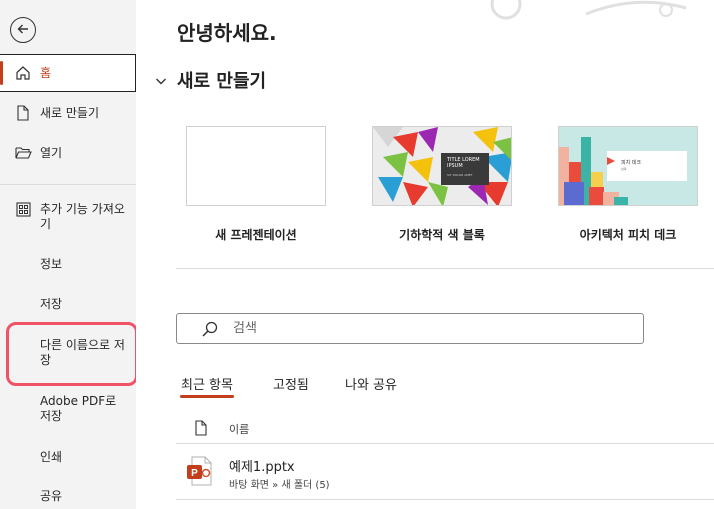  I want to click on back-button, so click(23, 30).